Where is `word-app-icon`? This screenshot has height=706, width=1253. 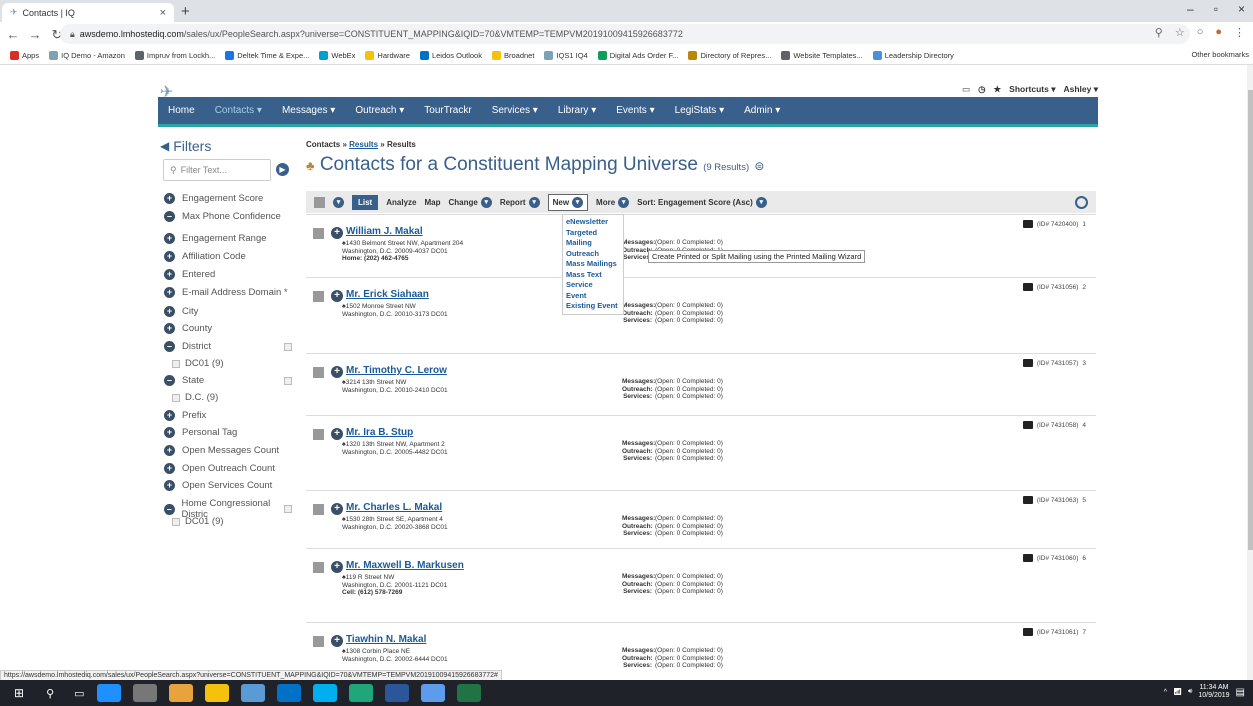
word-app-icon is located at coordinates (396, 693).